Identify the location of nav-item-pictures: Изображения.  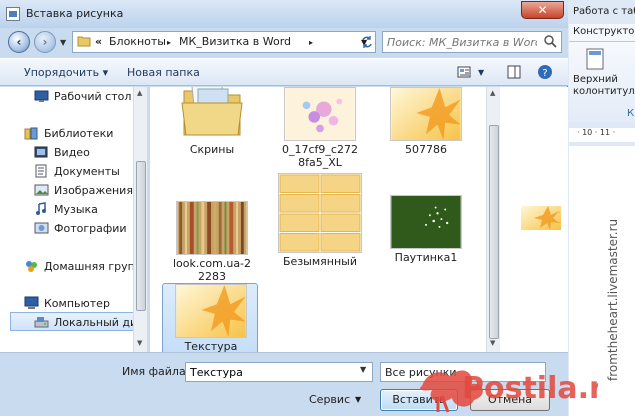
(72, 190).